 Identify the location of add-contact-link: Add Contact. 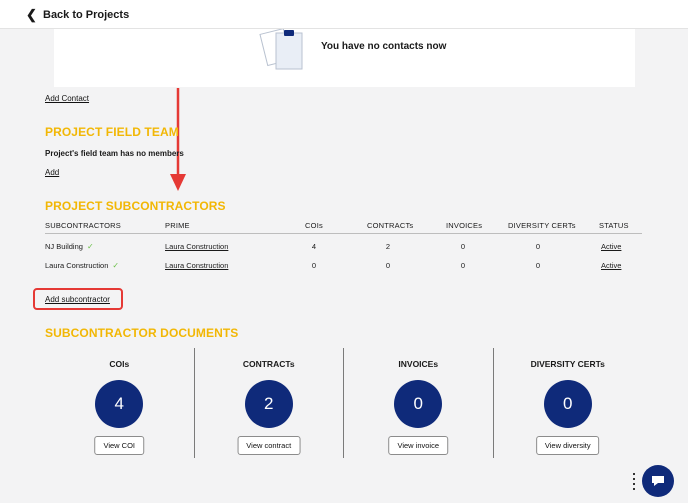
(67, 98).